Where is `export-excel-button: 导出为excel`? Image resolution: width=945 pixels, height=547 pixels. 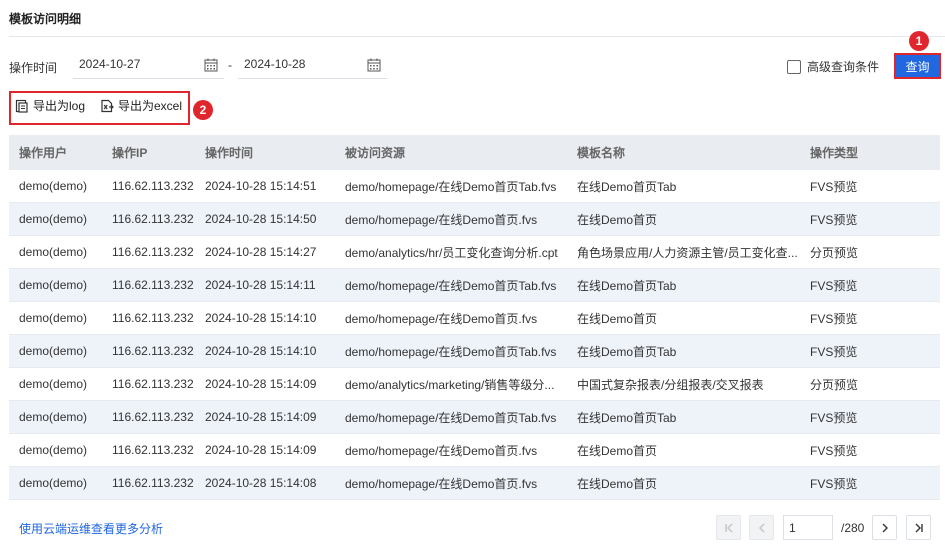 export-excel-button: 导出为excel is located at coordinates (141, 105).